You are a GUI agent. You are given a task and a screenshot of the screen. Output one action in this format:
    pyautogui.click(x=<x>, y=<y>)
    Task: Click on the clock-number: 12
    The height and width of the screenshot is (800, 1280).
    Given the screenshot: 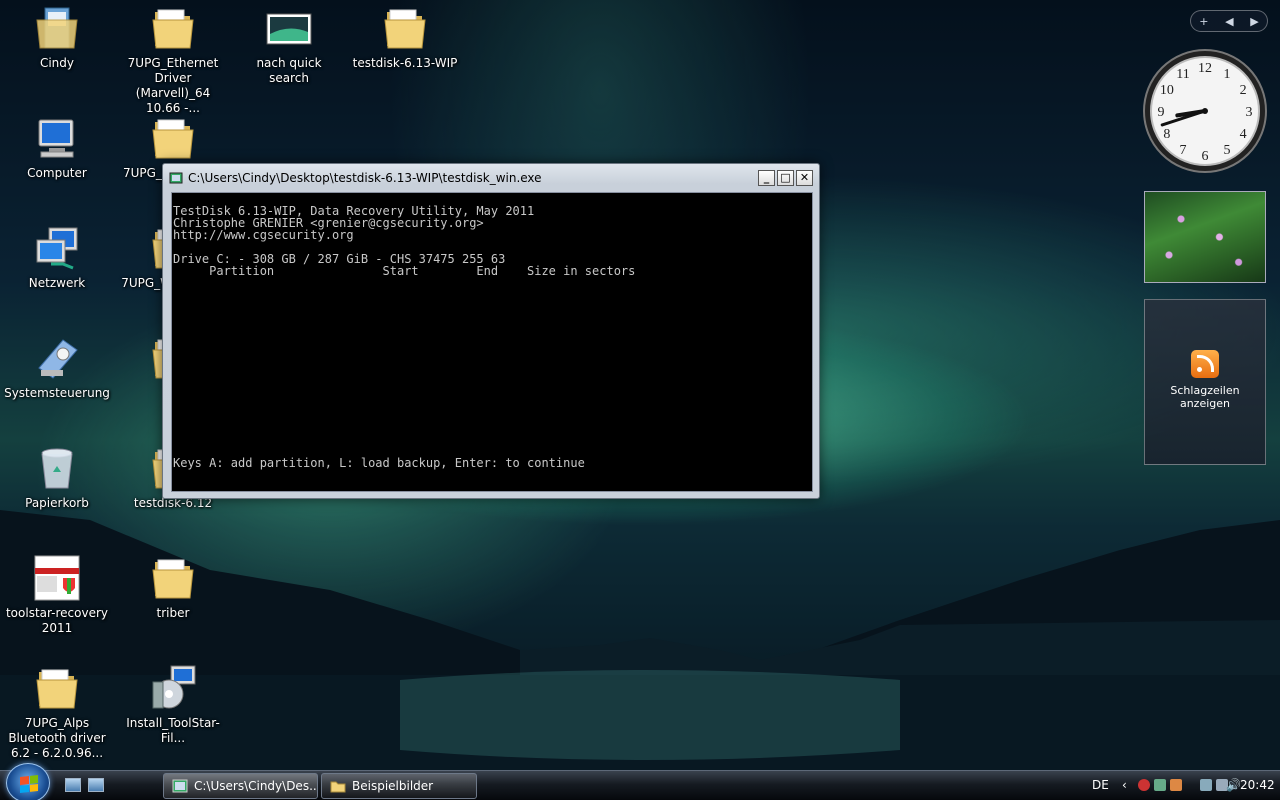 What is the action you would take?
    pyautogui.click(x=1205, y=68)
    